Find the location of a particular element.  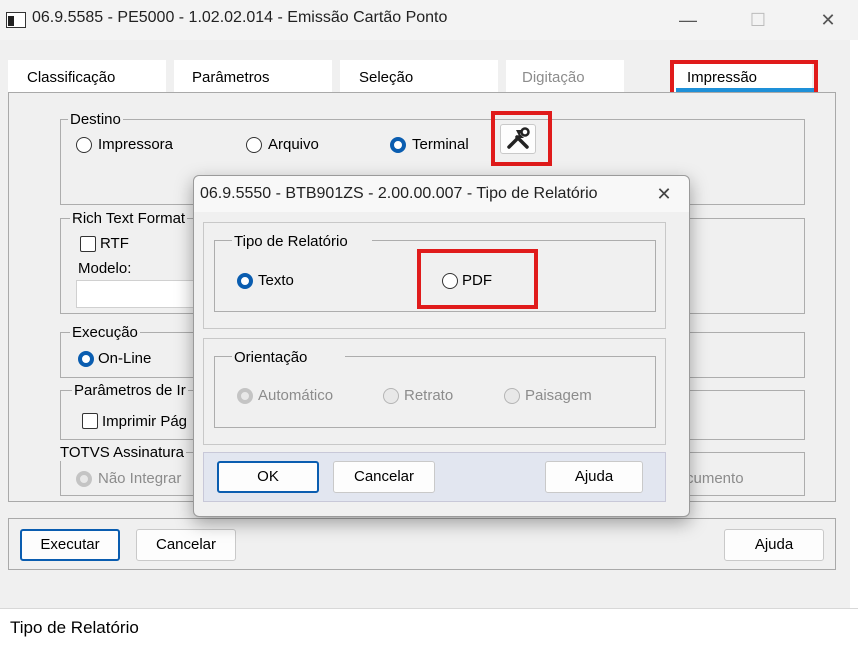

group-label-destino: Destino is located at coordinates (95, 119).